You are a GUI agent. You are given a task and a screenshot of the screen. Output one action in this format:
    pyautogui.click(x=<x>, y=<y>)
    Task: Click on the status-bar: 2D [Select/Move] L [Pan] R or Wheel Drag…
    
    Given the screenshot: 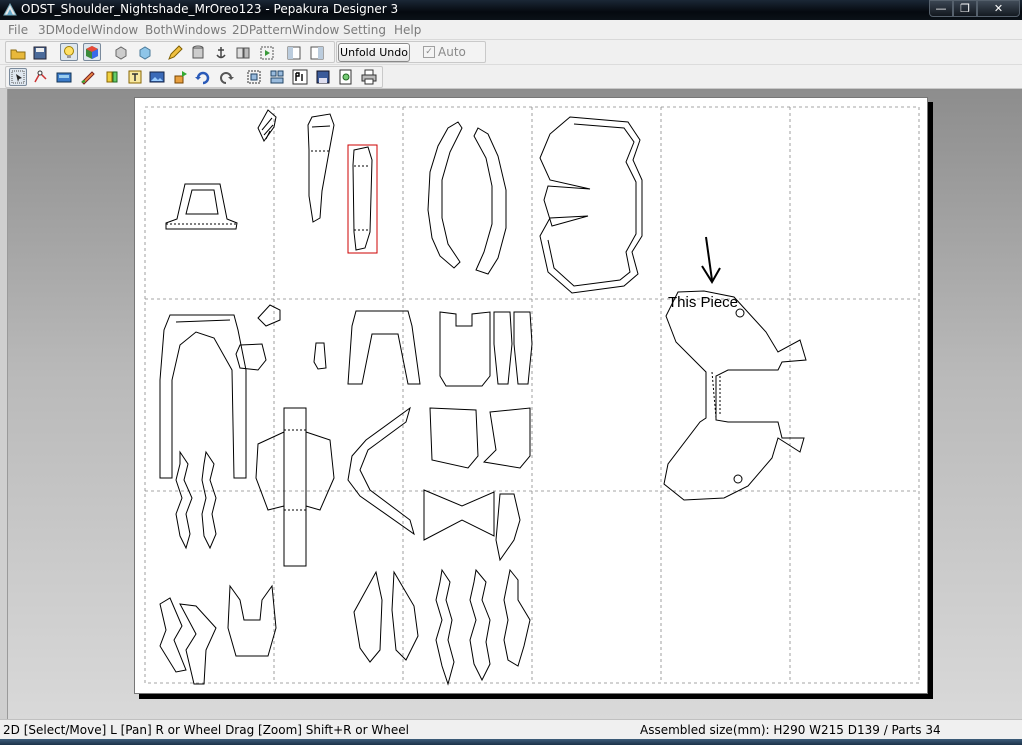 What is the action you would take?
    pyautogui.click(x=511, y=729)
    